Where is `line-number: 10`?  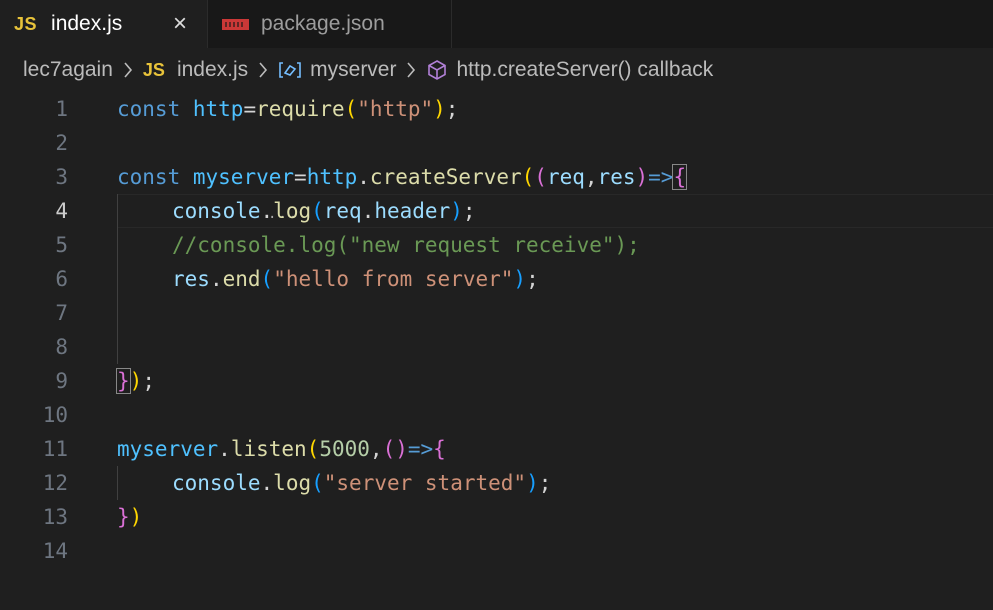
line-number: 10 is located at coordinates (55, 415).